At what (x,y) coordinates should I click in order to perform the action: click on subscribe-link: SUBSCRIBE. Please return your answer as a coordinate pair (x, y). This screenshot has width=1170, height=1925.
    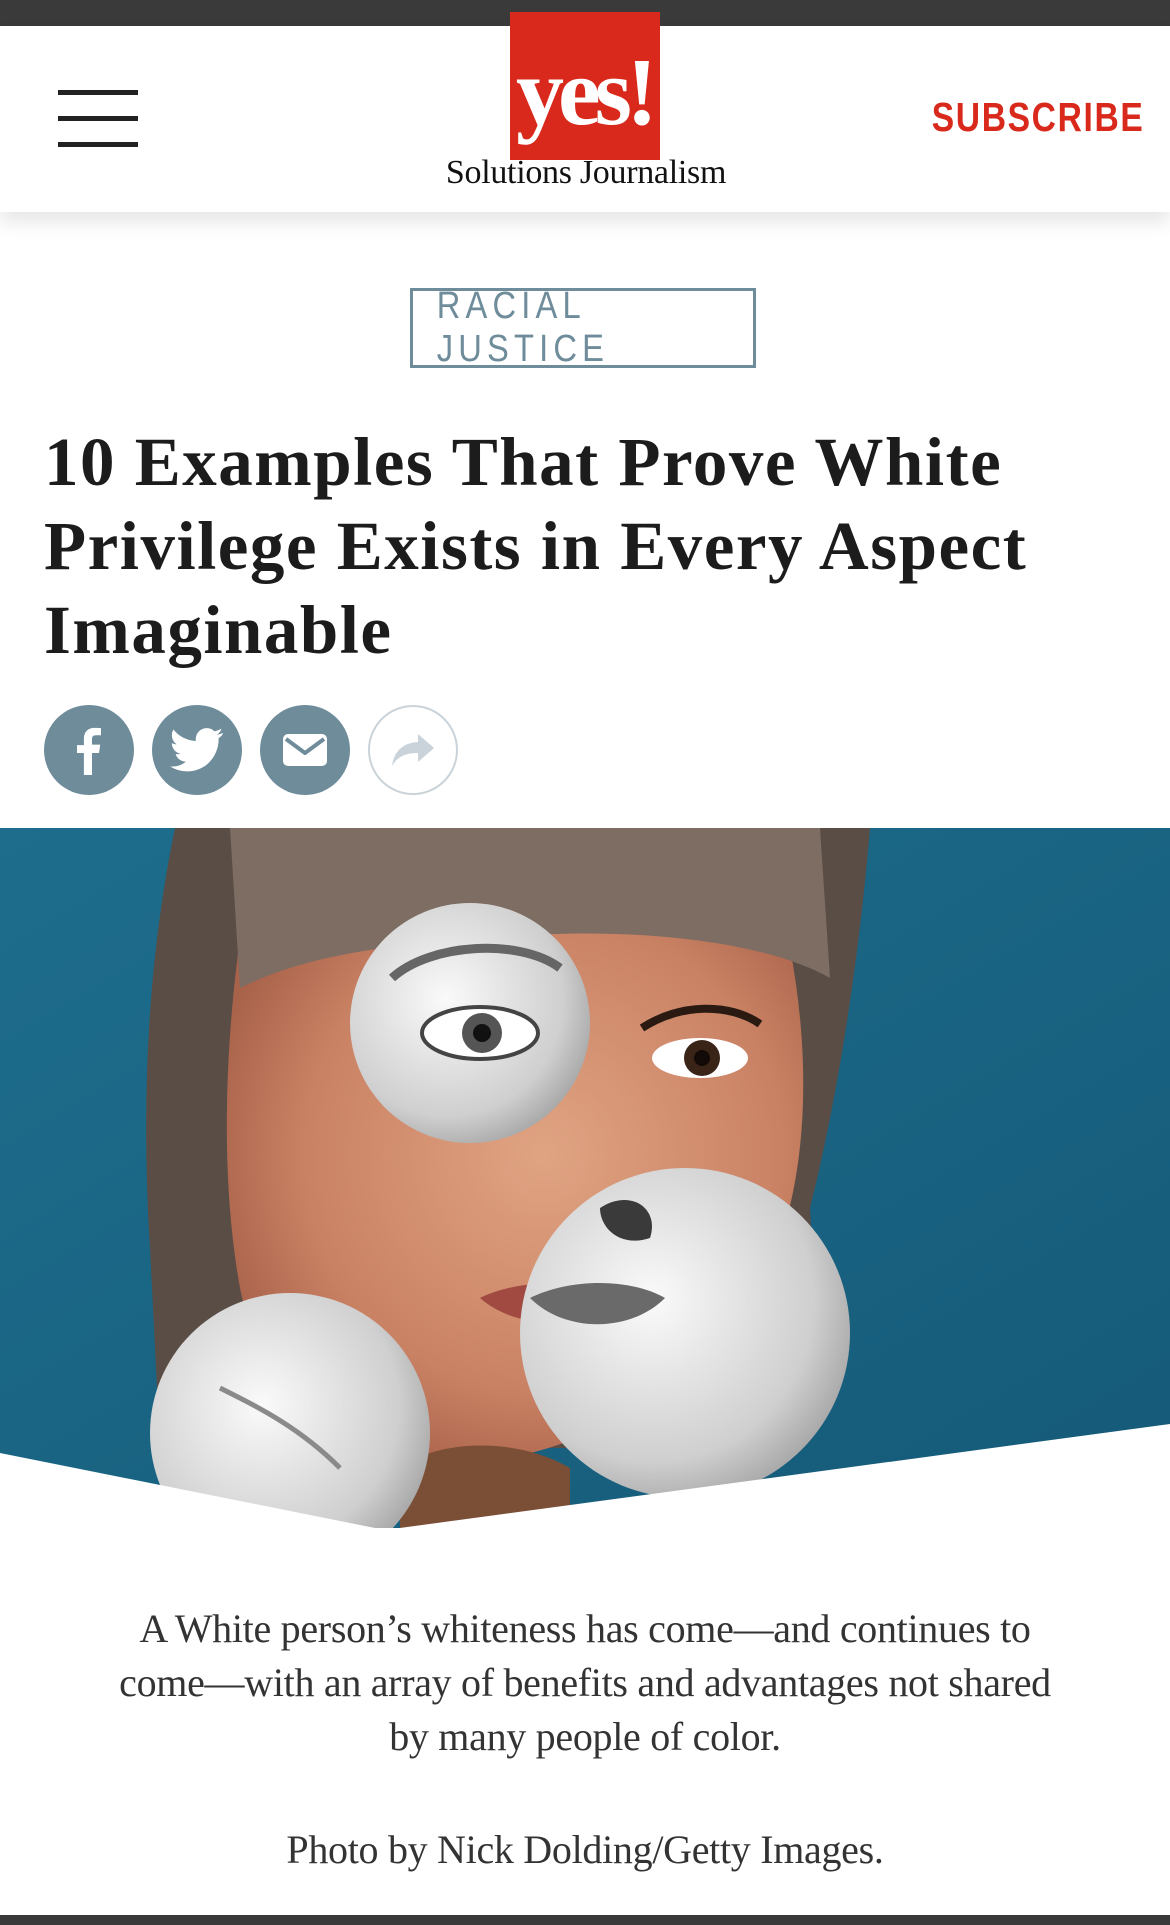
    Looking at the image, I should click on (1037, 117).